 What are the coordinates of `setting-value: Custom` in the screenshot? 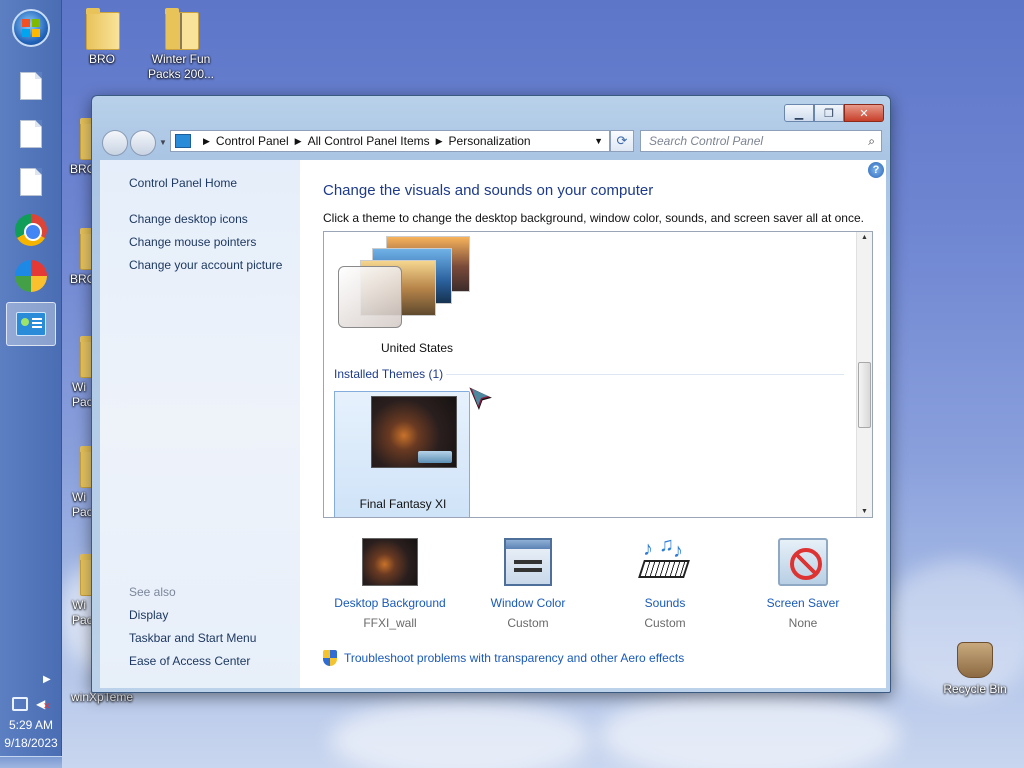 It's located at (665, 623).